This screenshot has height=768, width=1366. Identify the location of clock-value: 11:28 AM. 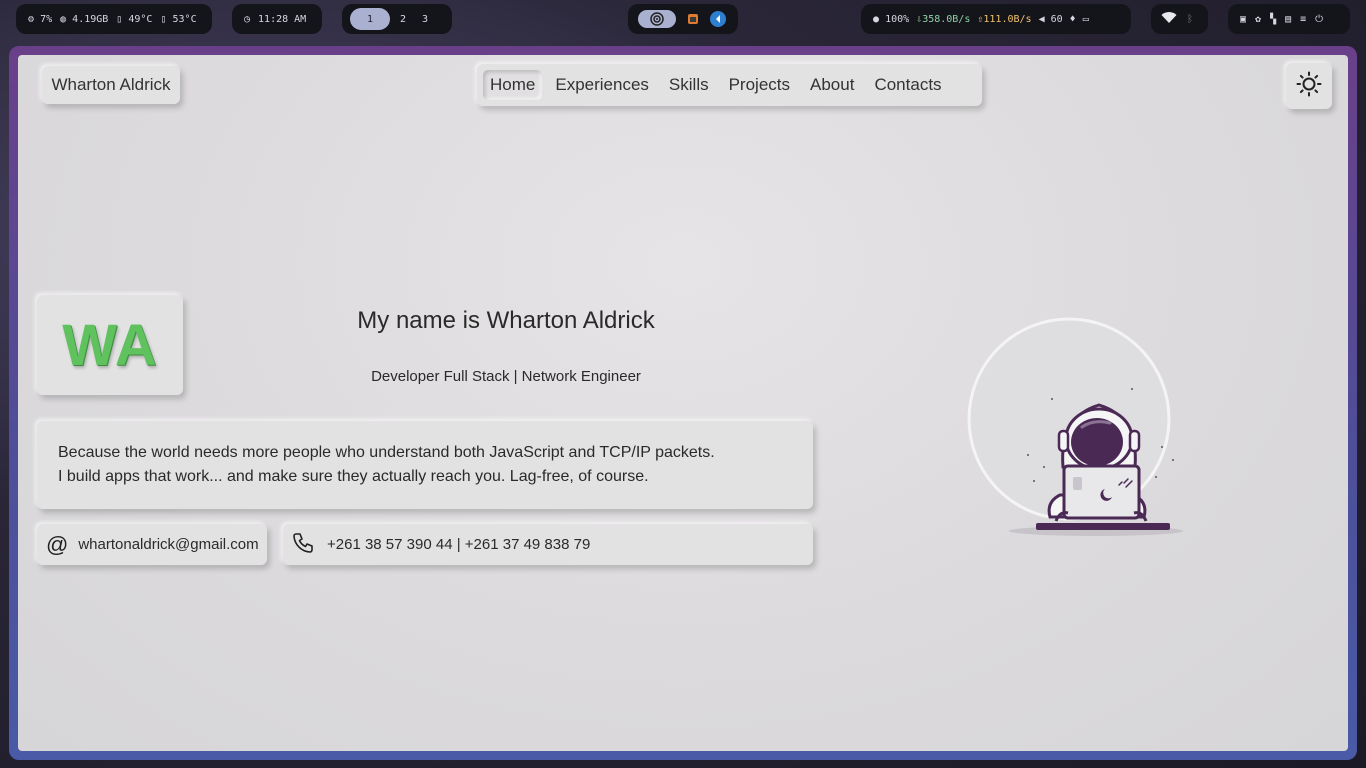
(282, 19).